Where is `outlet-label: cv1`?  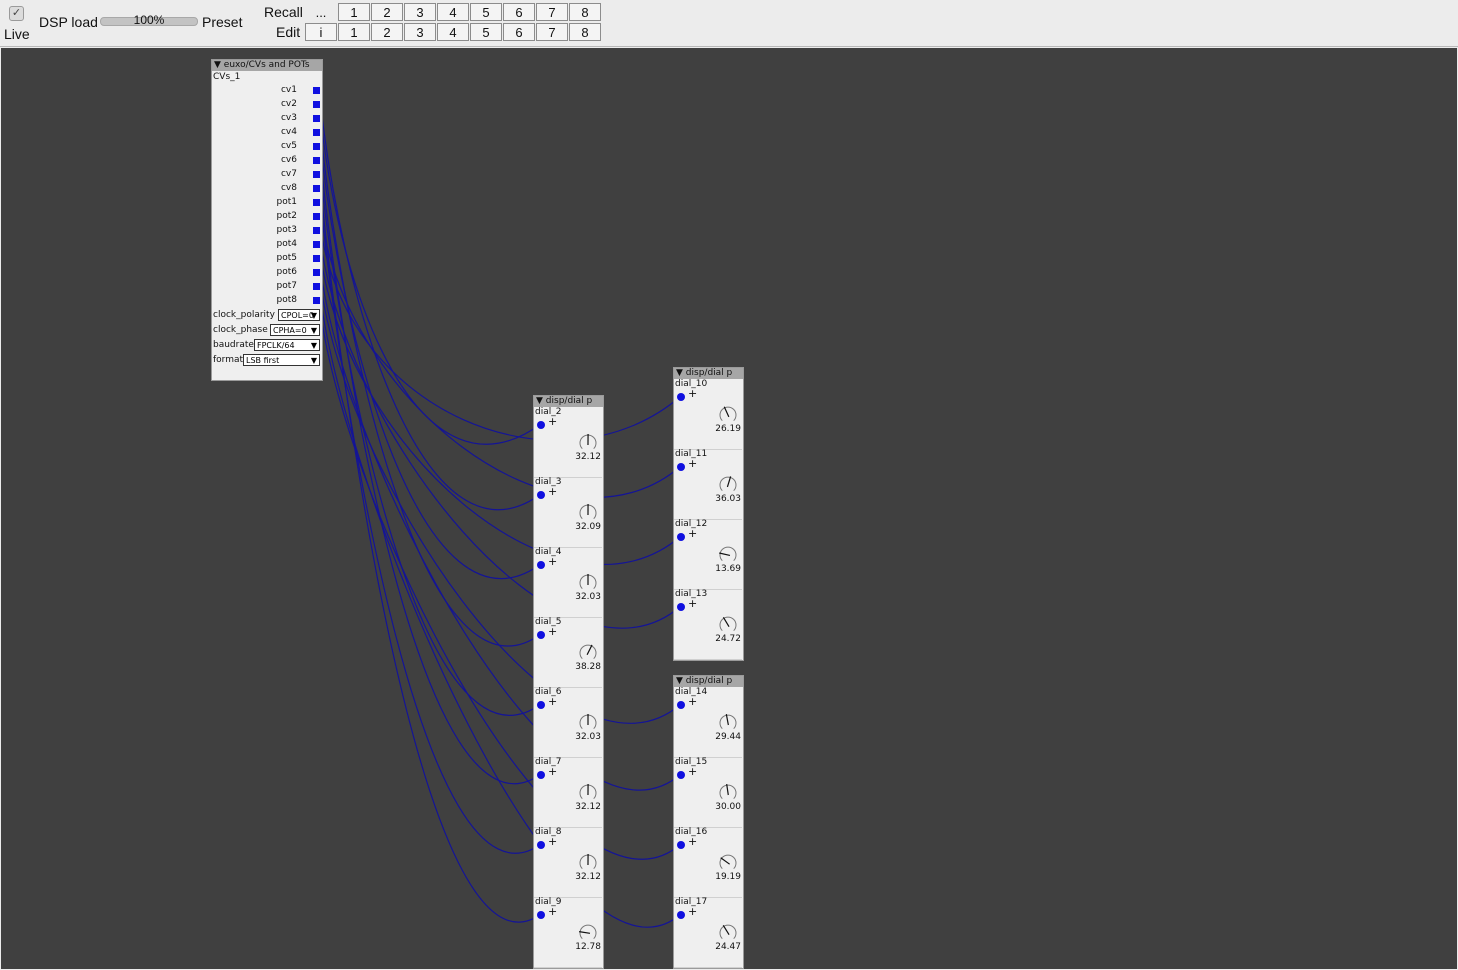
outlet-label: cv1 is located at coordinates (288, 90).